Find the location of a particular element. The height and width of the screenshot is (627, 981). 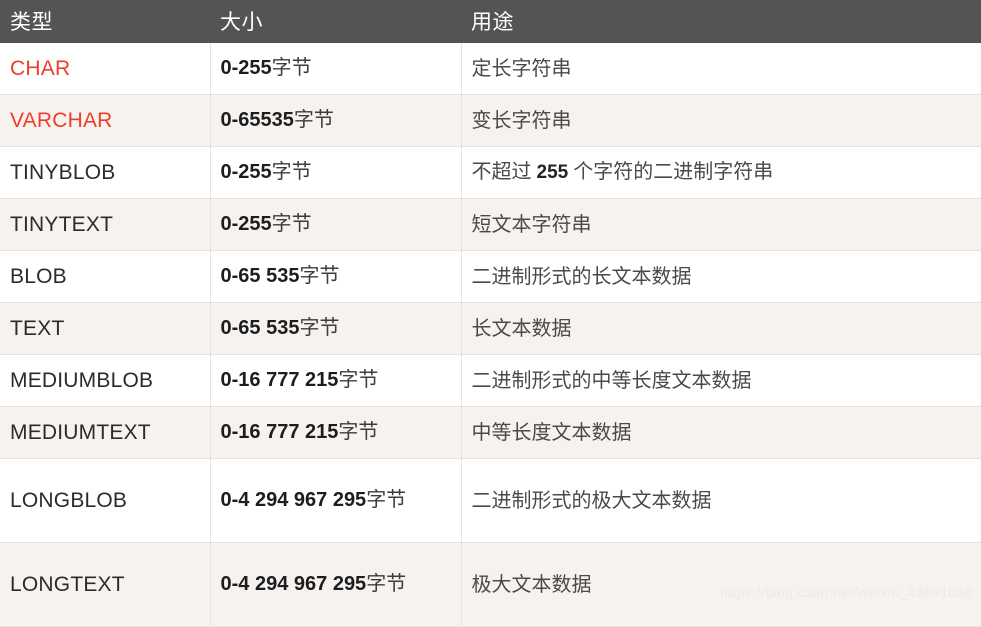

table-row: CHAR 0-255字节 定长字符串 is located at coordinates (490, 69).